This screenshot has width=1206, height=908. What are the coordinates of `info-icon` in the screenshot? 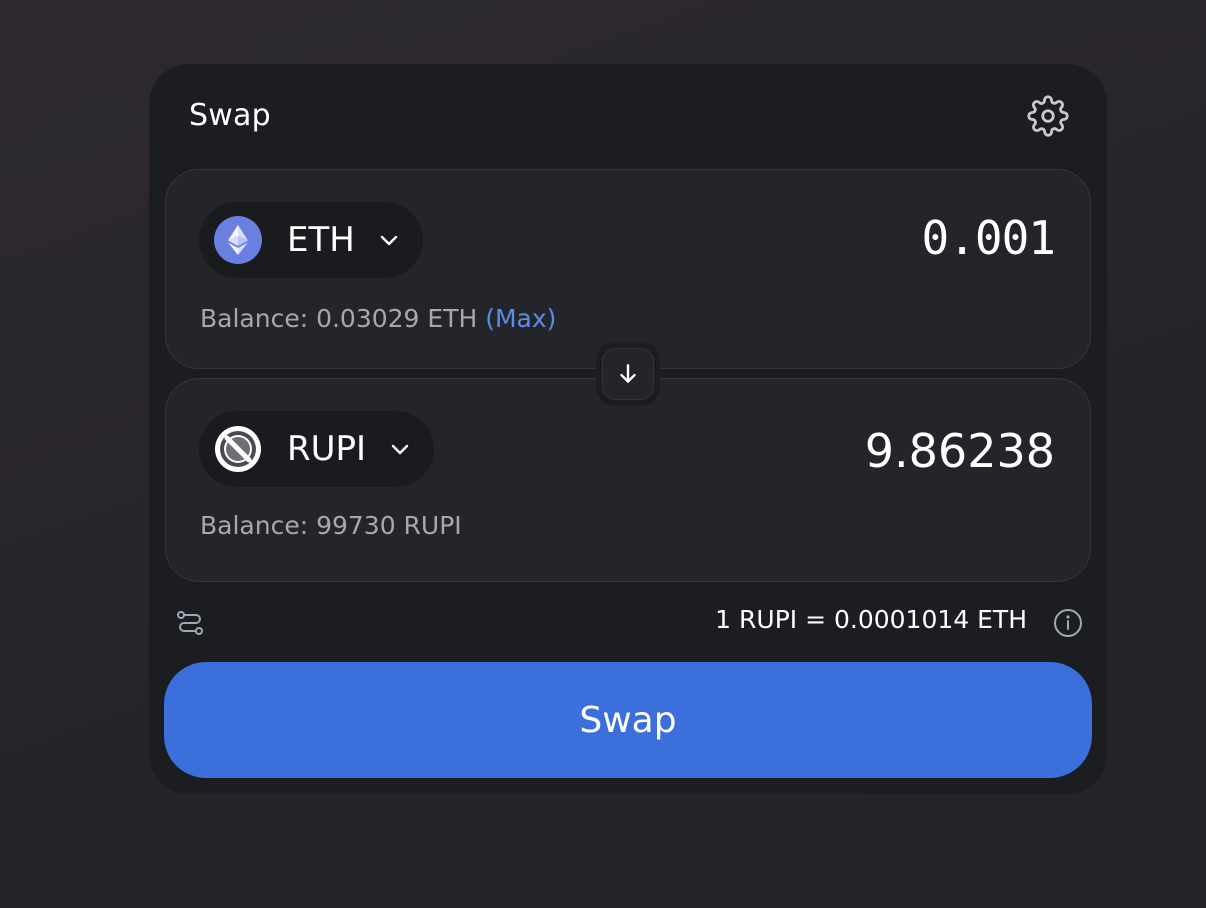 It's located at (1068, 623).